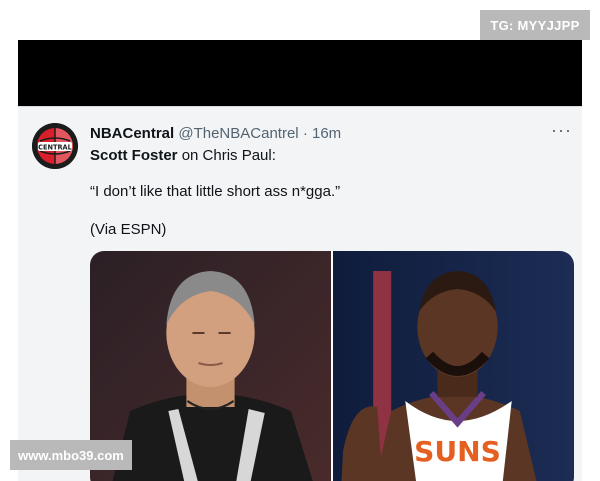  I want to click on jersey-text: SUNS, so click(457, 451).